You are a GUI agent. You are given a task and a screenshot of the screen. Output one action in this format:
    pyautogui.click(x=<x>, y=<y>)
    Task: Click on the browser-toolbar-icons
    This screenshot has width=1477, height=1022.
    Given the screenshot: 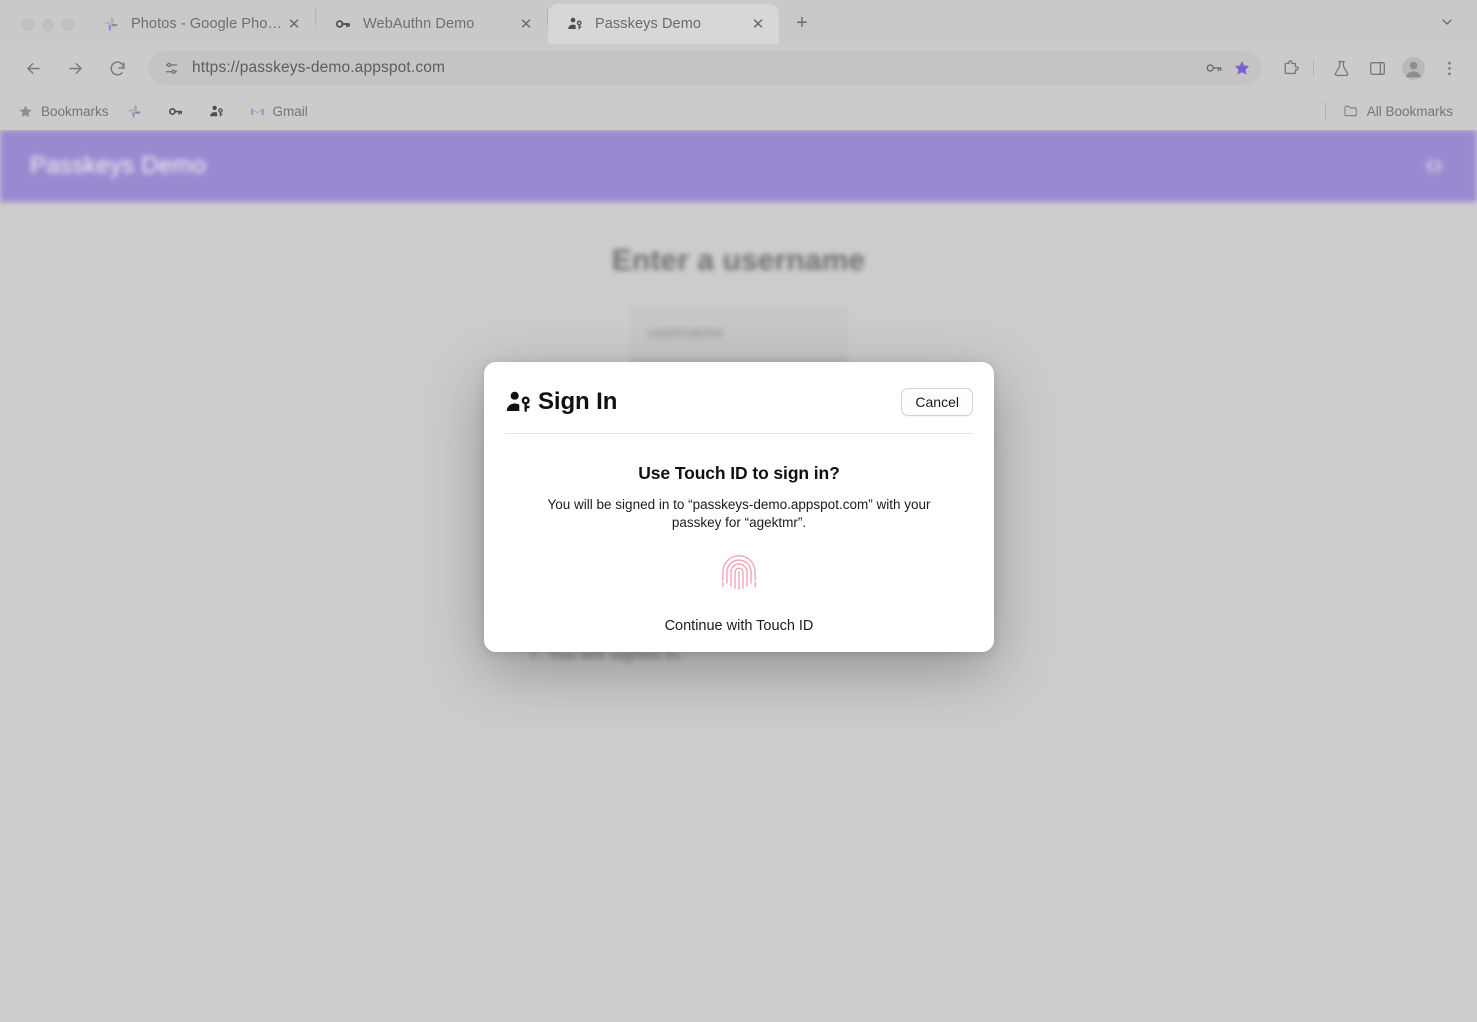 What is the action you would take?
    pyautogui.click(x=1367, y=68)
    